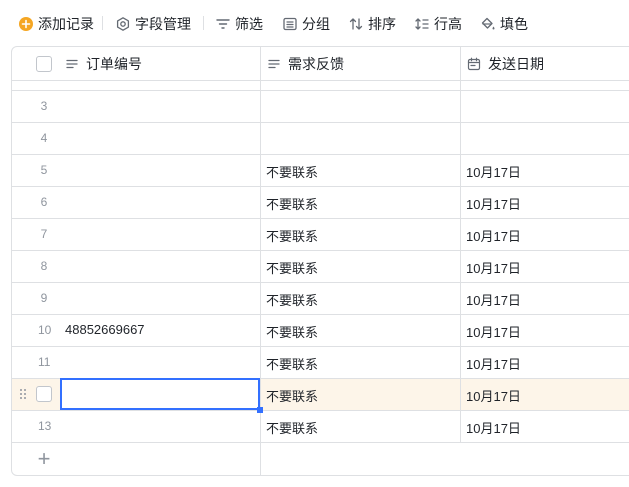 The width and height of the screenshot is (629, 487). I want to click on sort-button: 排序, so click(372, 24).